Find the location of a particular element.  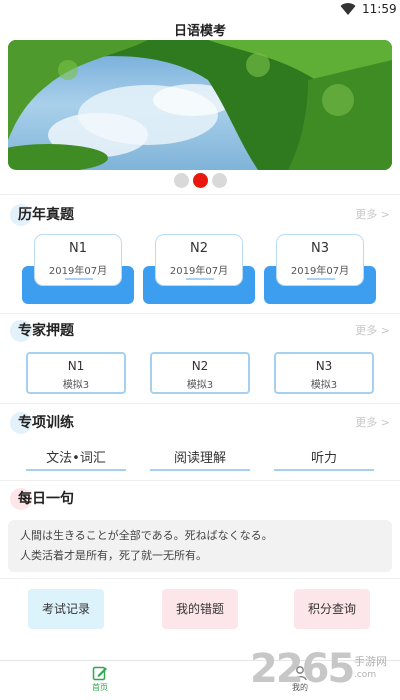

training-grammar-vocab: 文法•词汇 is located at coordinates (76, 459).